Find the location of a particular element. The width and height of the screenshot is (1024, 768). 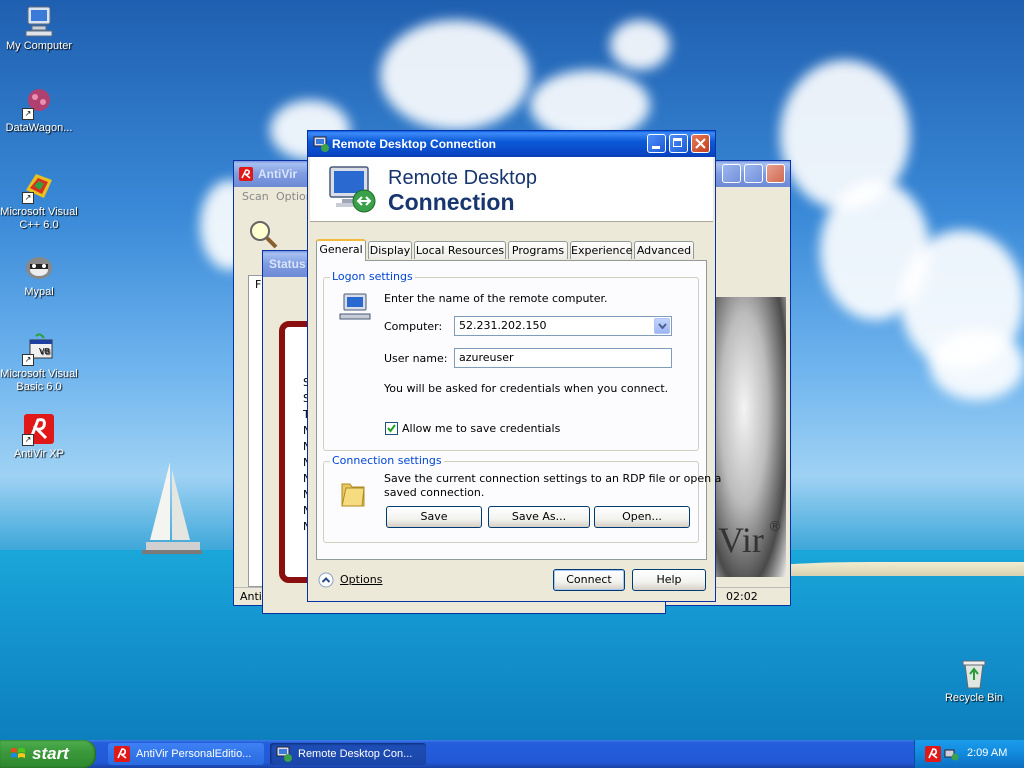

status-title: Status is located at coordinates (287, 264).